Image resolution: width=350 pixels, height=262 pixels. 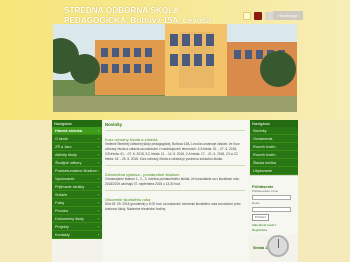 I want to click on nav-item-label: O škole, so click(x=61, y=138).